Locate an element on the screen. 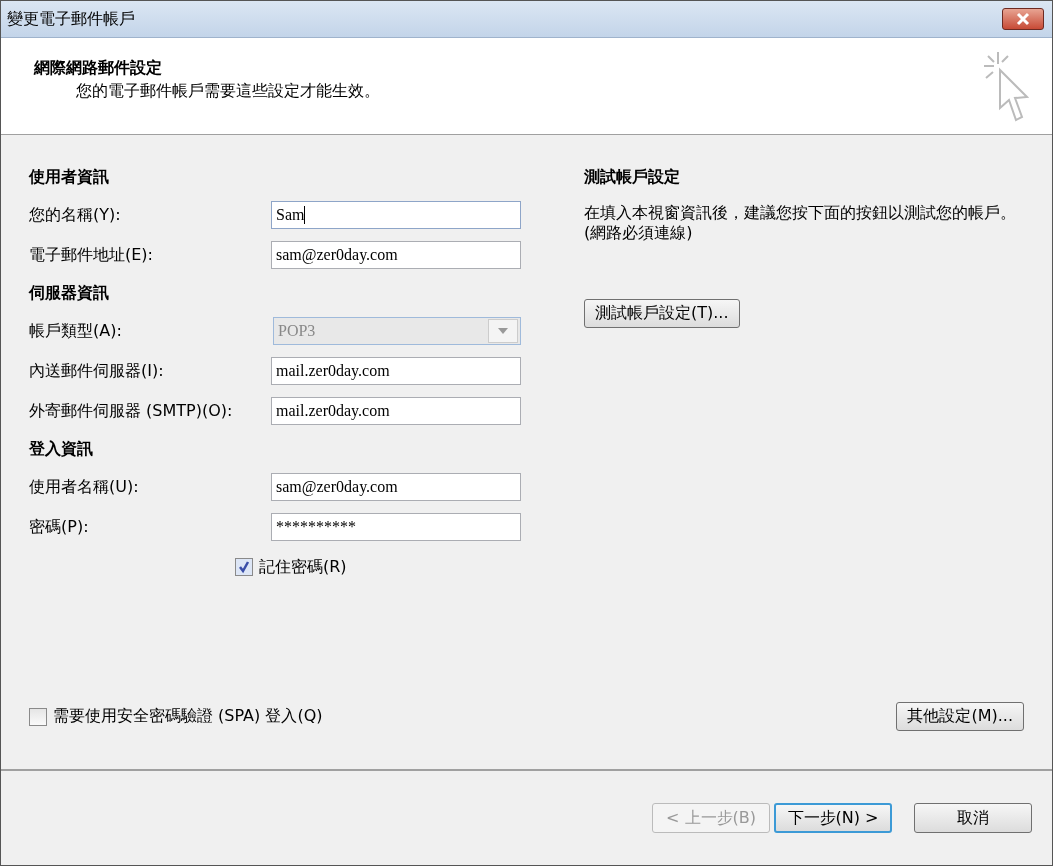 The height and width of the screenshot is (866, 1053). field-label: 密碼(P): is located at coordinates (59, 527).